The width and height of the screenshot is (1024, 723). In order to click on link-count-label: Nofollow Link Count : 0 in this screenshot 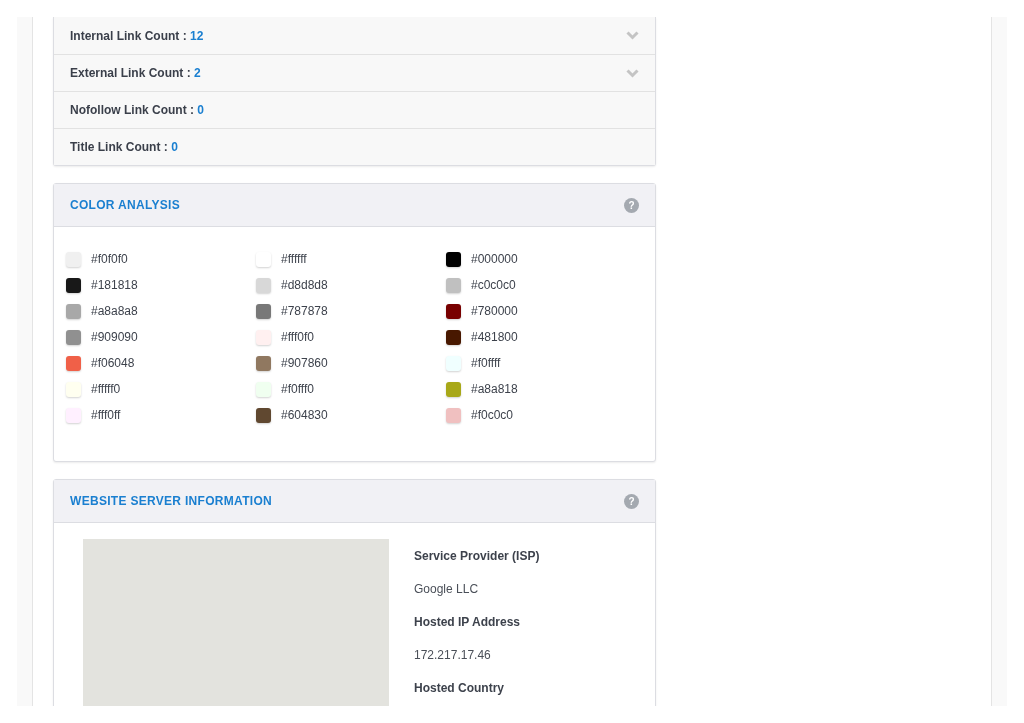, I will do `click(137, 110)`.